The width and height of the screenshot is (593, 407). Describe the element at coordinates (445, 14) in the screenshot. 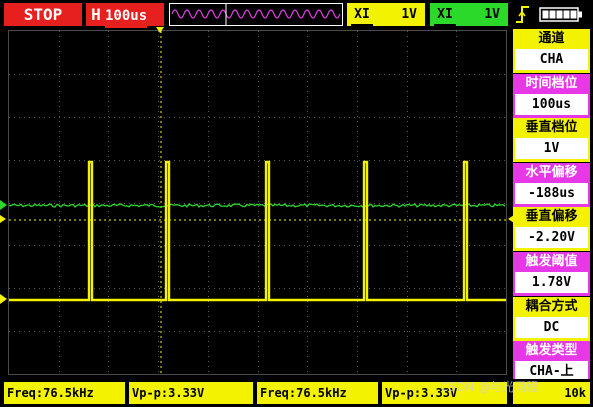

I see `channel-b-coupling-tag: XI` at that location.